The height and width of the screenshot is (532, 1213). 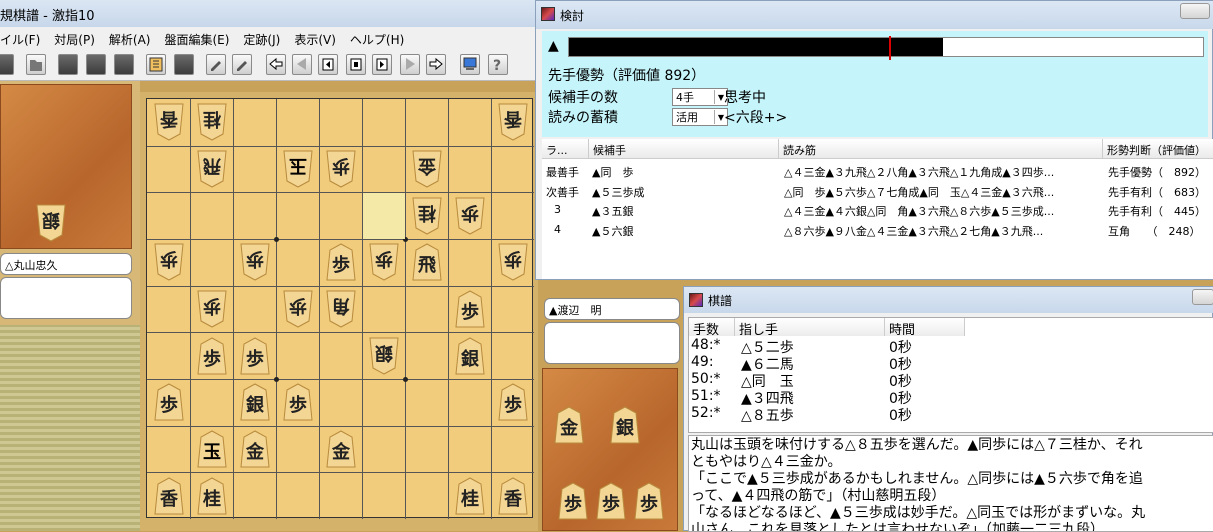 I want to click on menu-joseki: 定跡(J), so click(x=261, y=40).